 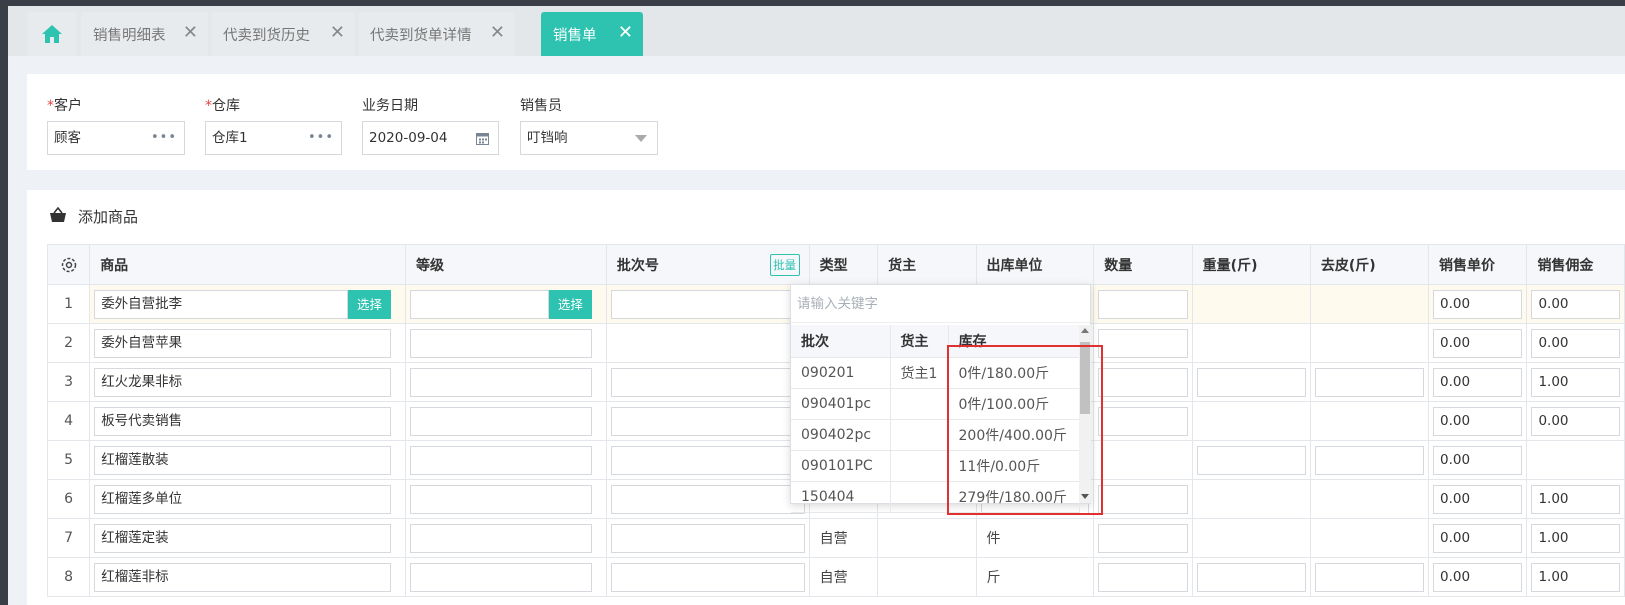 I want to click on date-label: 业务日期, so click(x=390, y=106).